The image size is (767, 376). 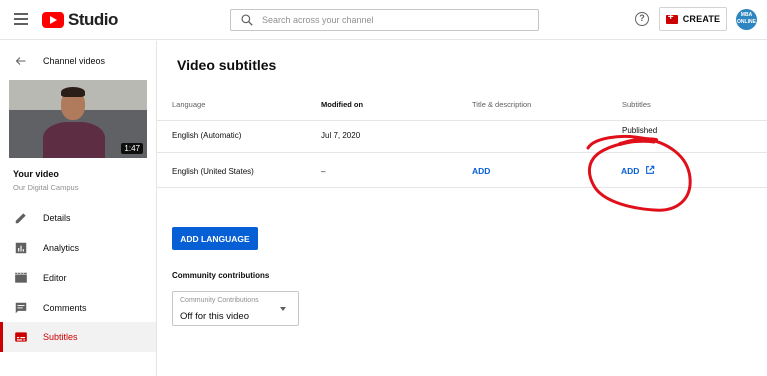 I want to click on create-button: CREATE, so click(x=693, y=19).